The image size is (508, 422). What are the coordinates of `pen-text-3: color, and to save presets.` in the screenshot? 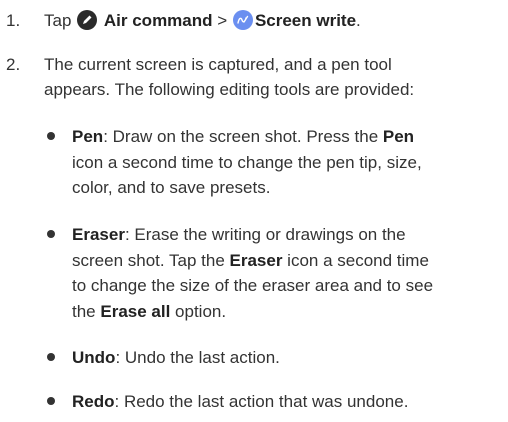 It's located at (171, 187).